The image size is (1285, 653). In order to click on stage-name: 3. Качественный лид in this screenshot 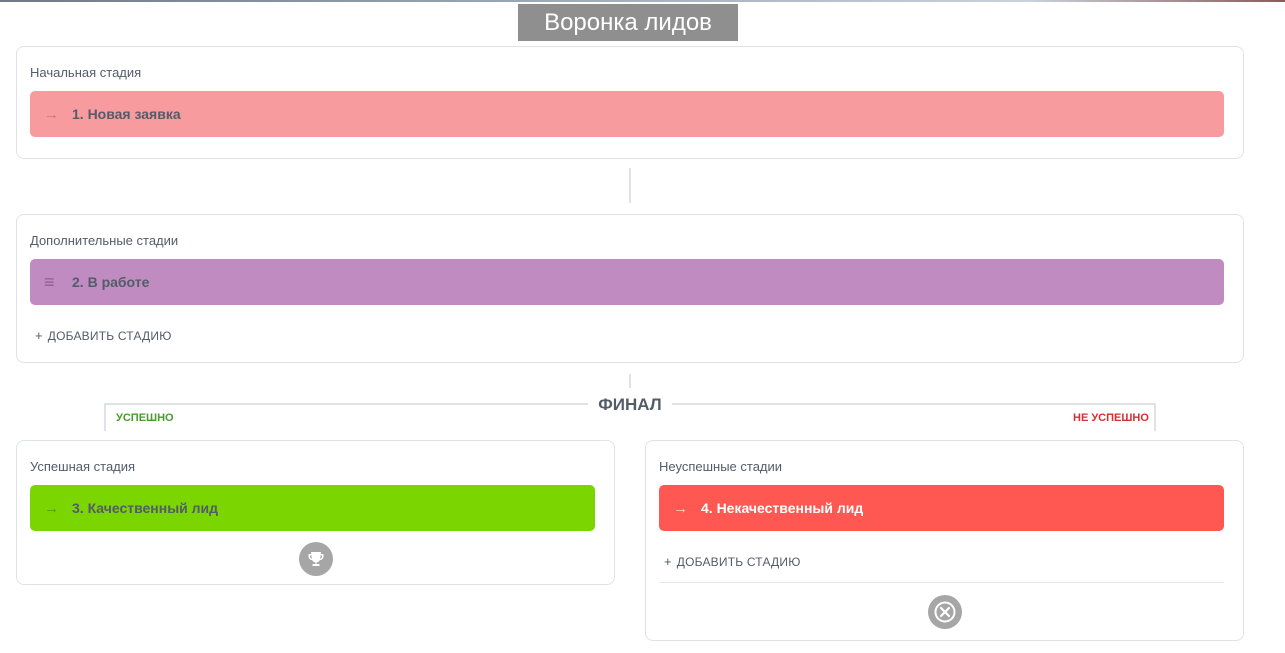, I will do `click(145, 508)`.